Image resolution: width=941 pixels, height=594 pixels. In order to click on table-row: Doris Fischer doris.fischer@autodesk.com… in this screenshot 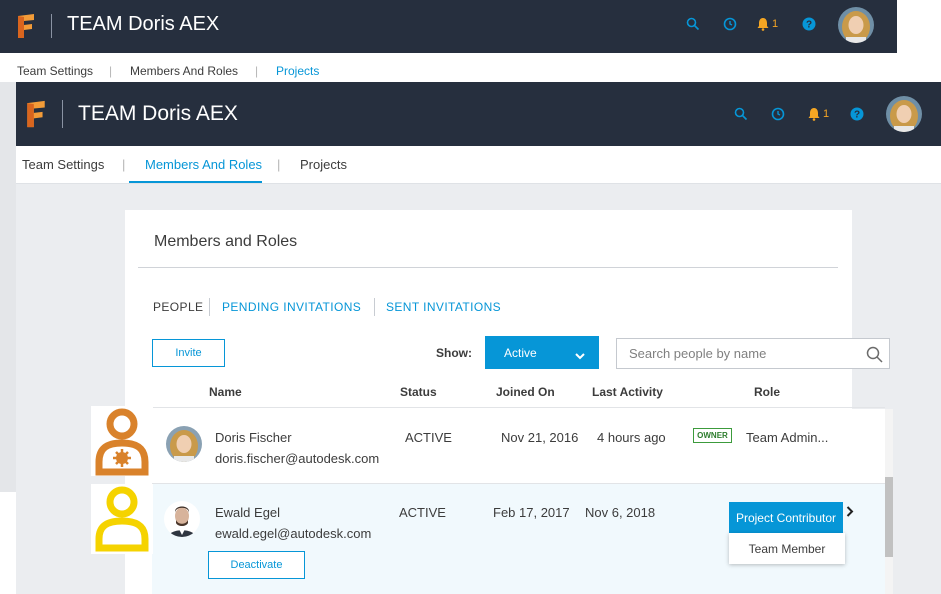, I will do `click(518, 446)`.